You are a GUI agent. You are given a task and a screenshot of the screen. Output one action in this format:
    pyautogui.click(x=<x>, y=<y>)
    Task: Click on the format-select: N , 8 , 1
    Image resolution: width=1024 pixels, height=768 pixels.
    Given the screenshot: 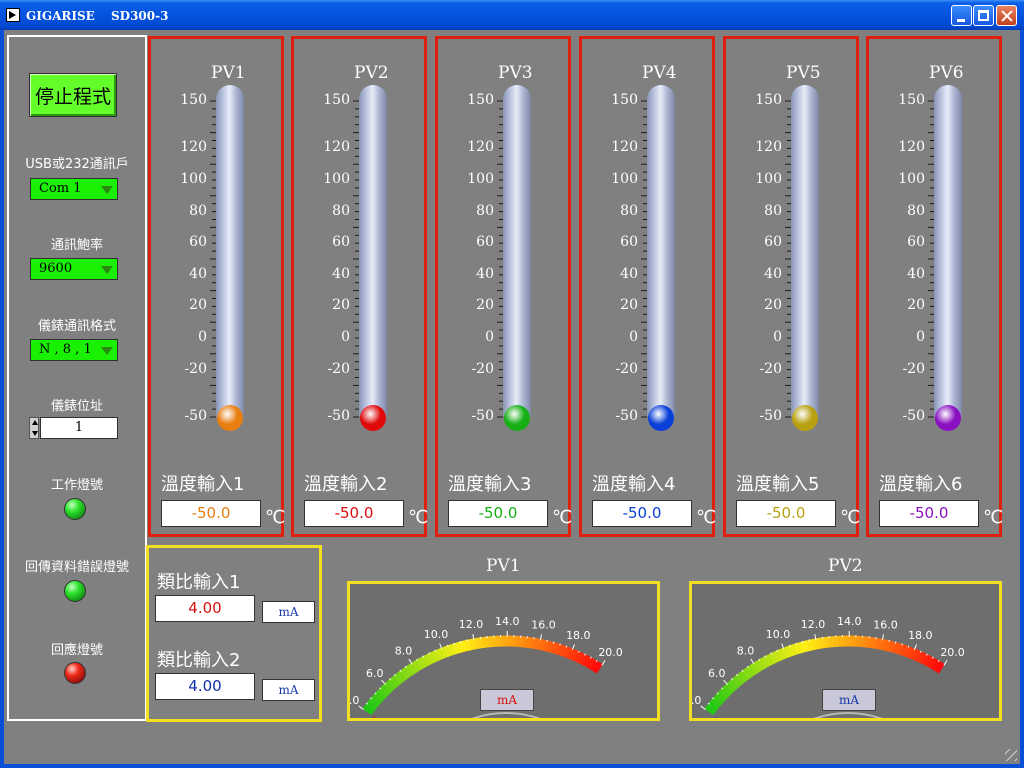 What is the action you would take?
    pyautogui.click(x=74, y=350)
    